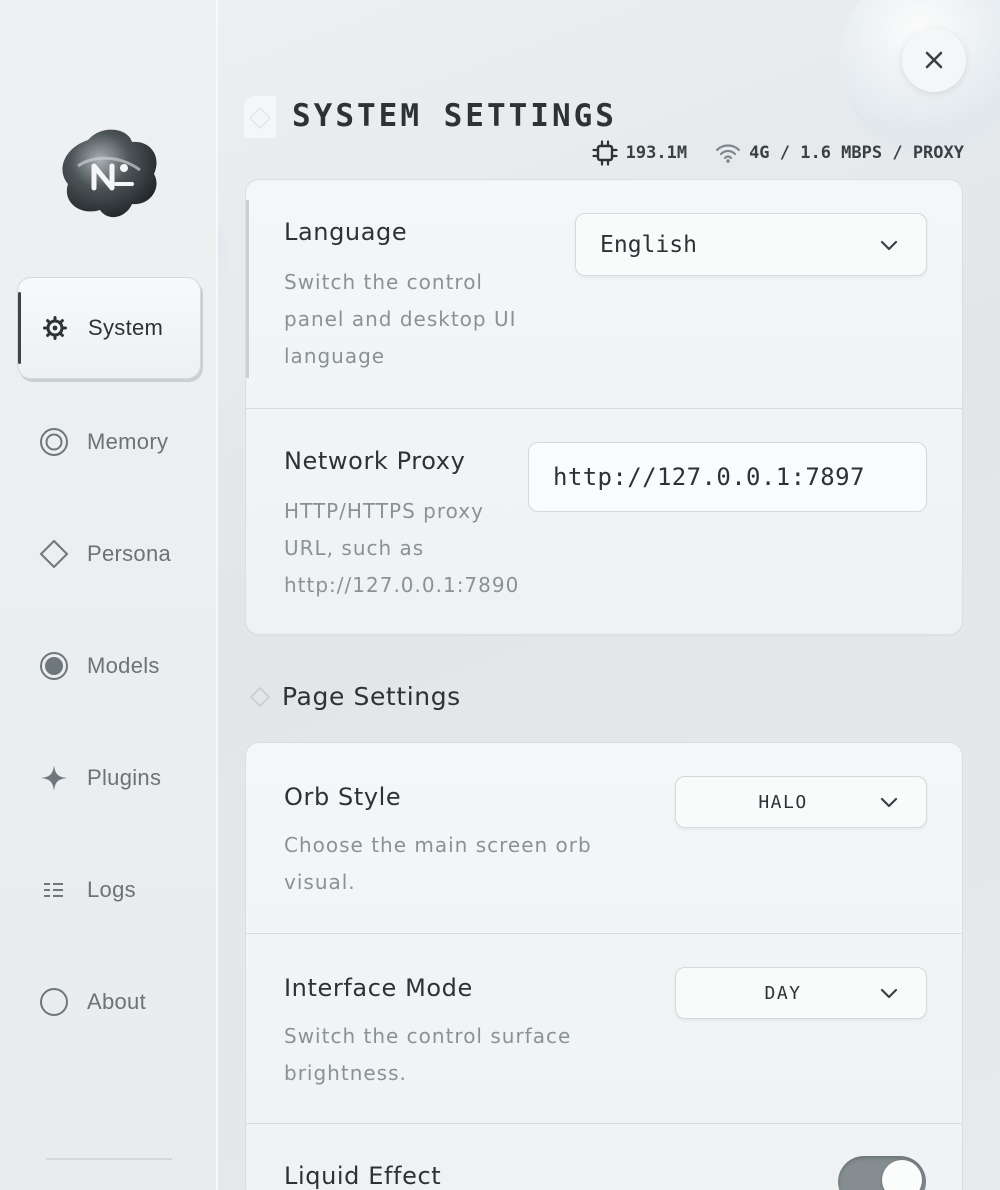  What do you see at coordinates (110, 174) in the screenshot?
I see `app-logo` at bounding box center [110, 174].